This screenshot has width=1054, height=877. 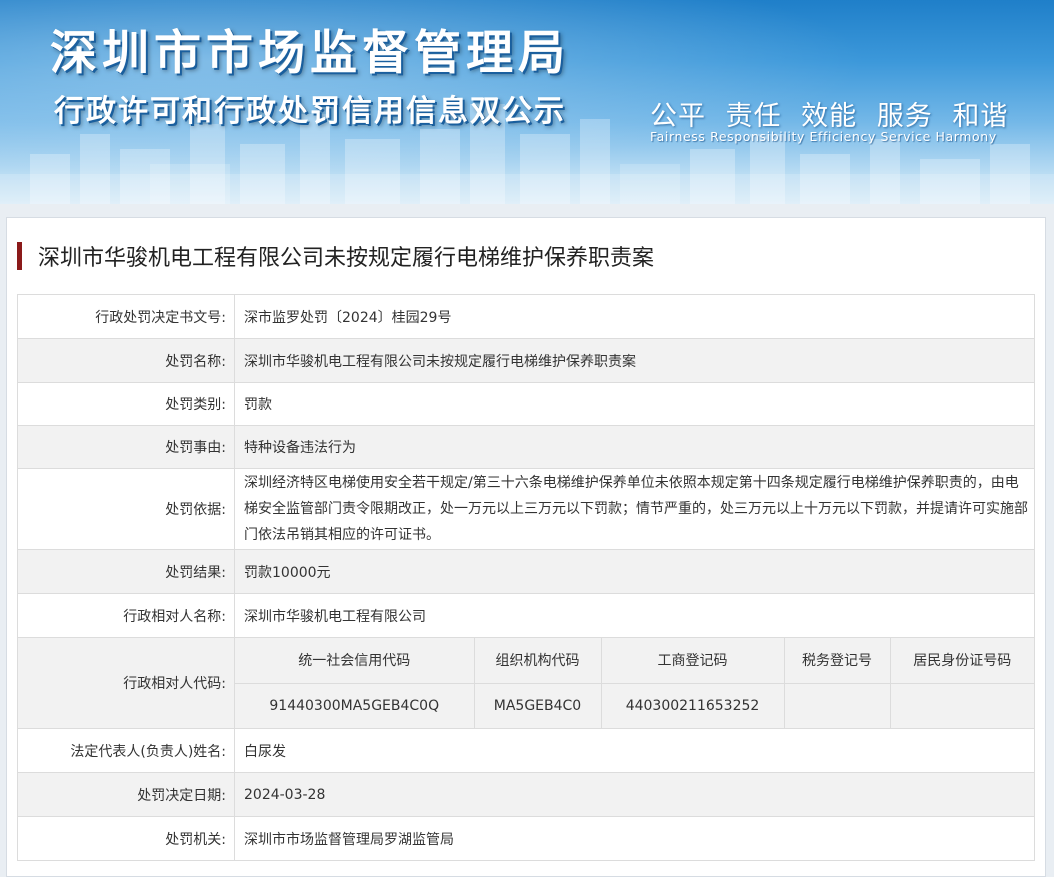 What do you see at coordinates (634, 615) in the screenshot?
I see `row-value: 深圳市华骏机电工程有限公司` at bounding box center [634, 615].